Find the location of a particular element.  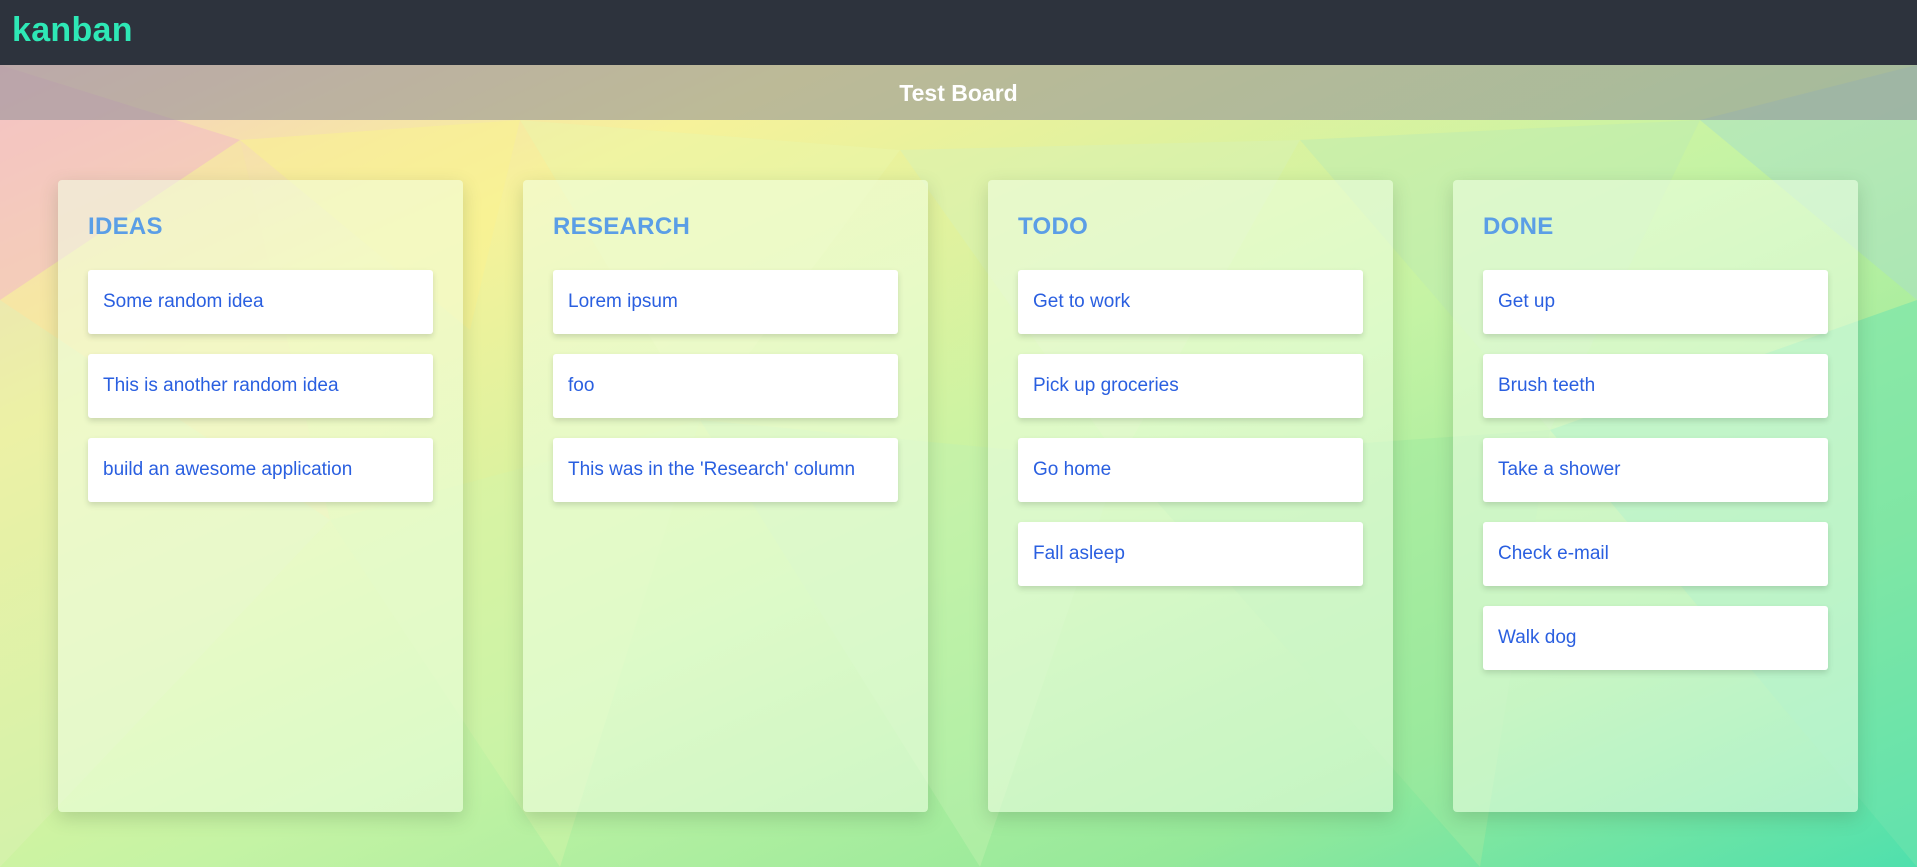

card: This was in the 'Research' column is located at coordinates (725, 470).